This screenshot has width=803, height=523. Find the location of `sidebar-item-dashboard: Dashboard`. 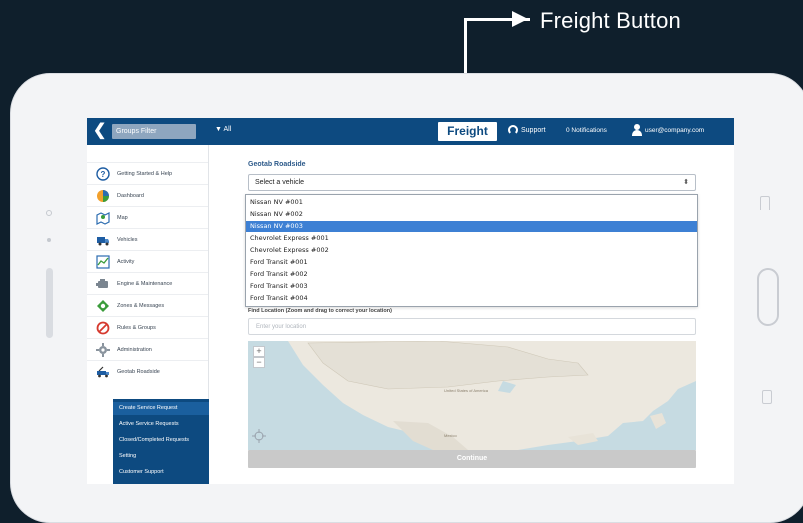

sidebar-item-dashboard: Dashboard is located at coordinates (147, 195).